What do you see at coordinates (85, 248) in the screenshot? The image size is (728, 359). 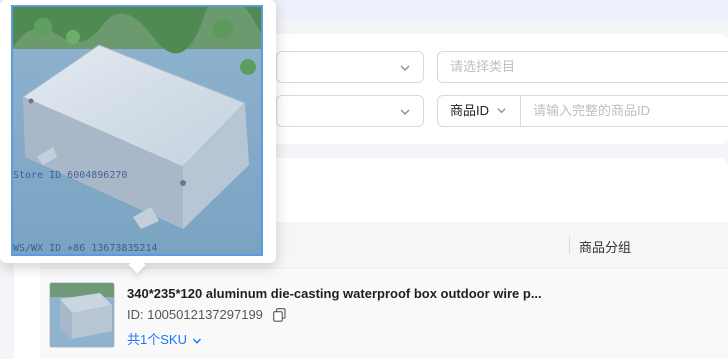 I see `watermark-contact: WS/WX ID +86 13673835214` at bounding box center [85, 248].